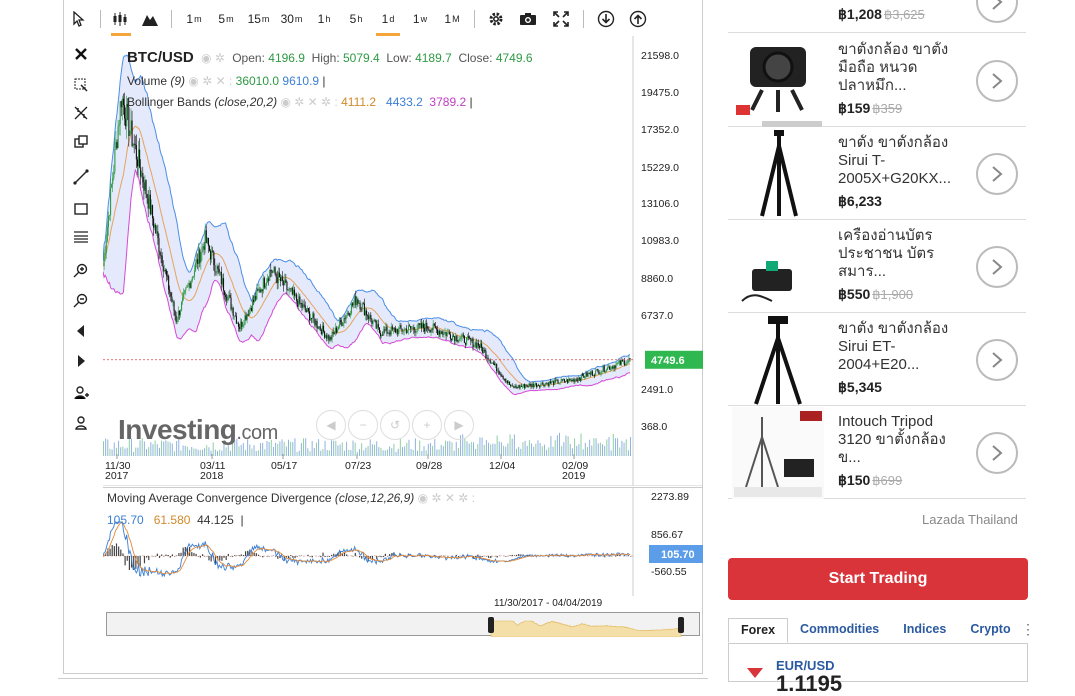  I want to click on copy-icon, so click(81, 143).